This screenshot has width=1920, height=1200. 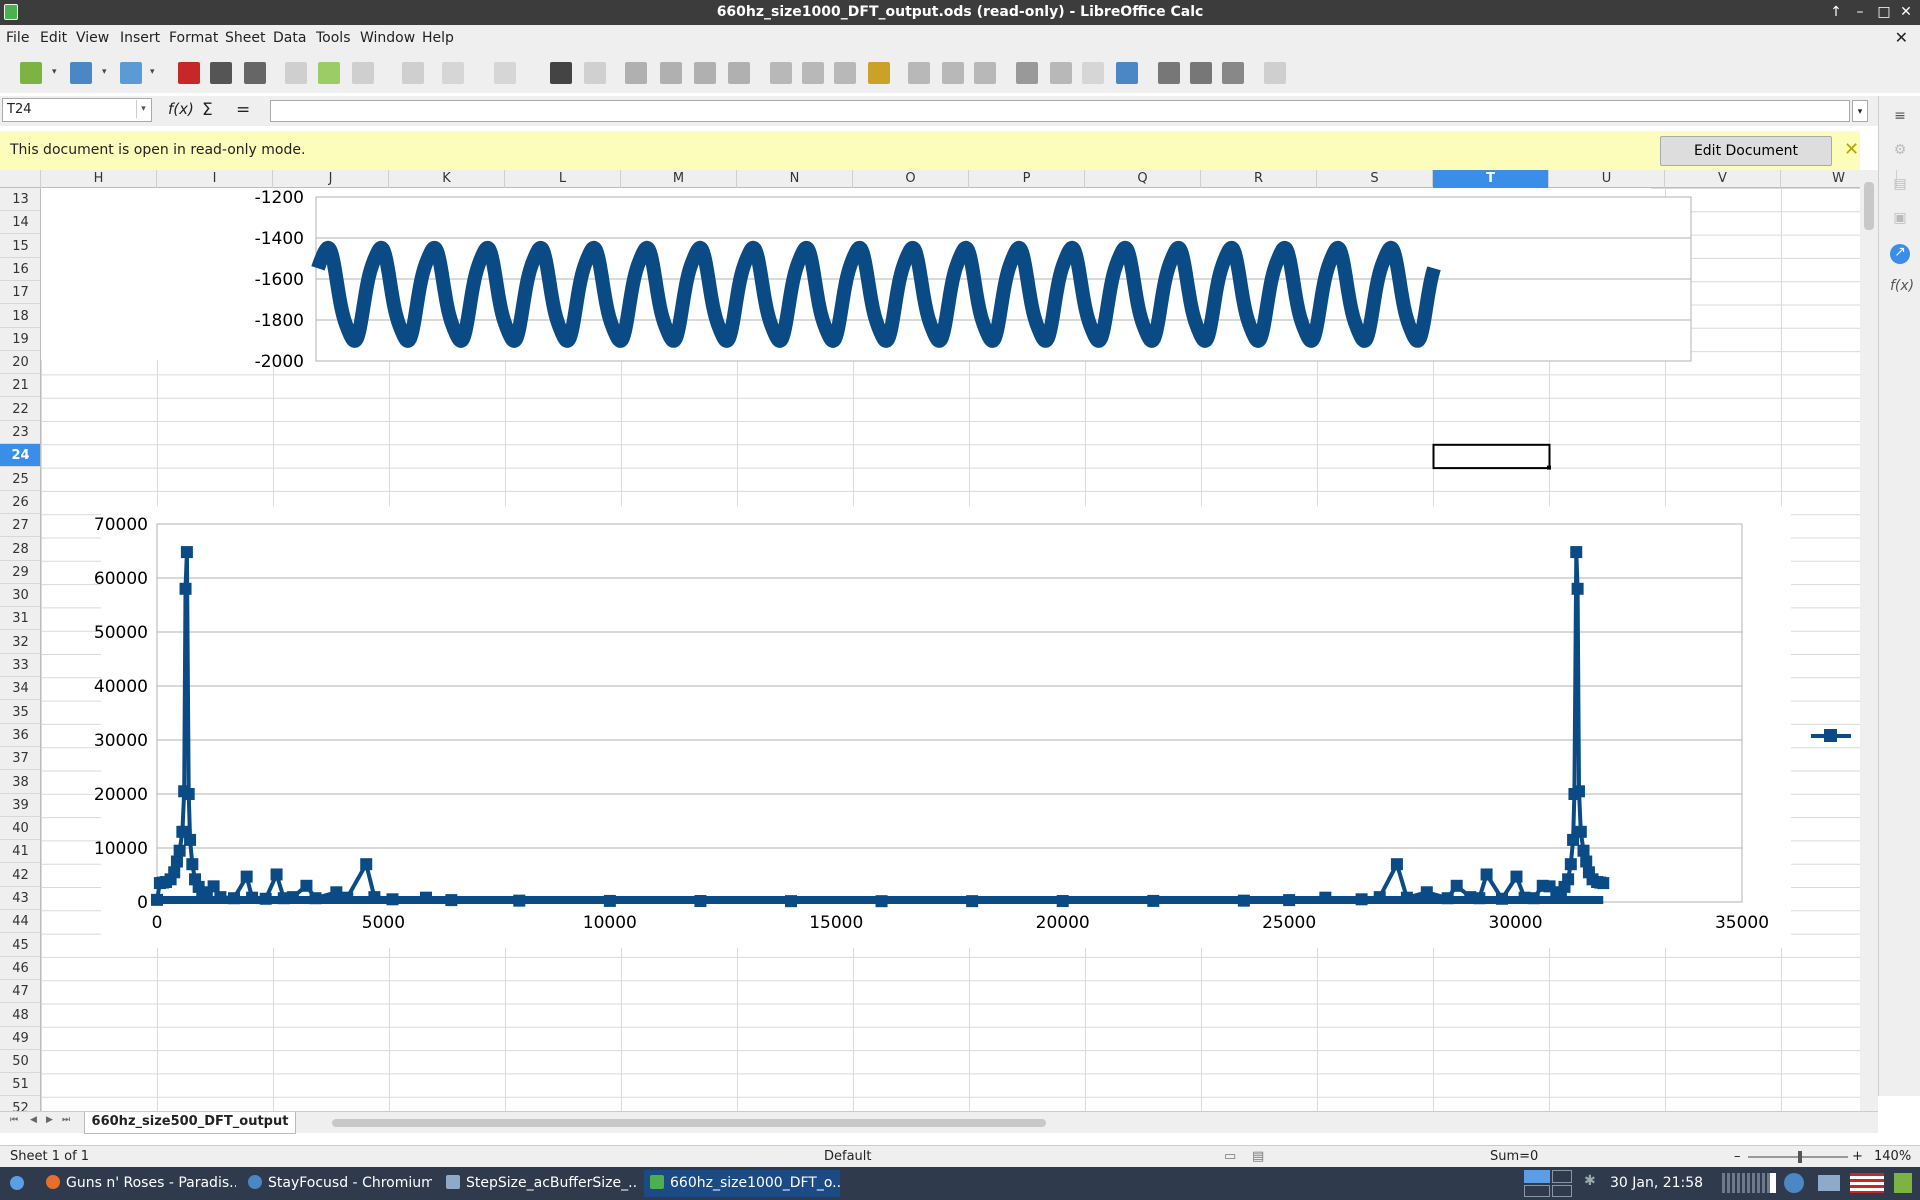 What do you see at coordinates (1869, 206) in the screenshot?
I see `vertical-scroll-thumb` at bounding box center [1869, 206].